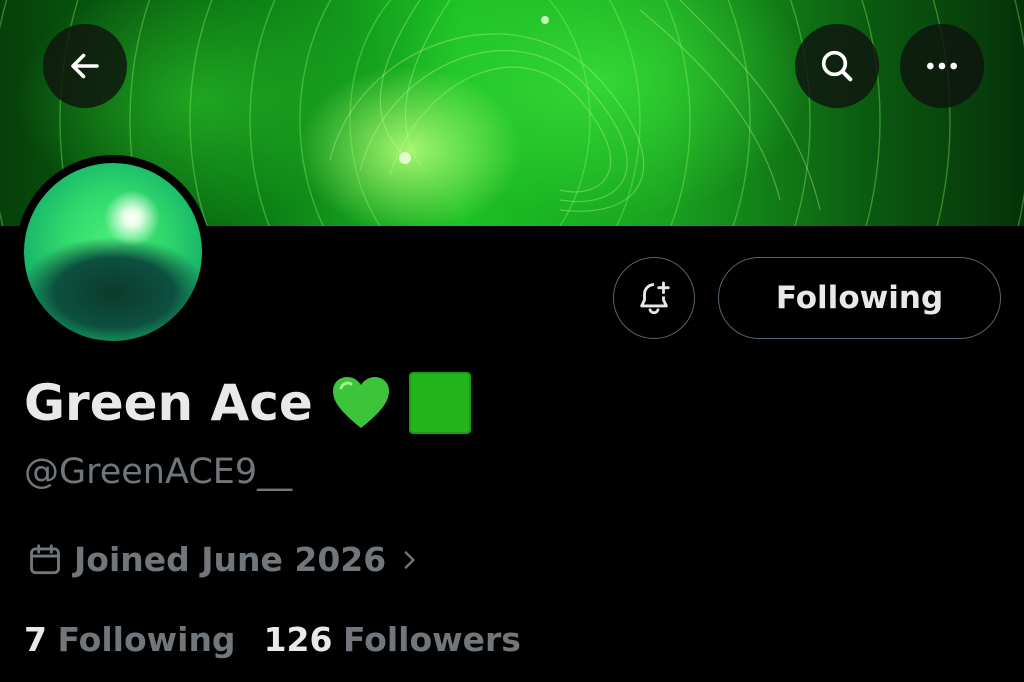 This screenshot has height=682, width=1024. I want to click on more-horizontal-icon, so click(942, 66).